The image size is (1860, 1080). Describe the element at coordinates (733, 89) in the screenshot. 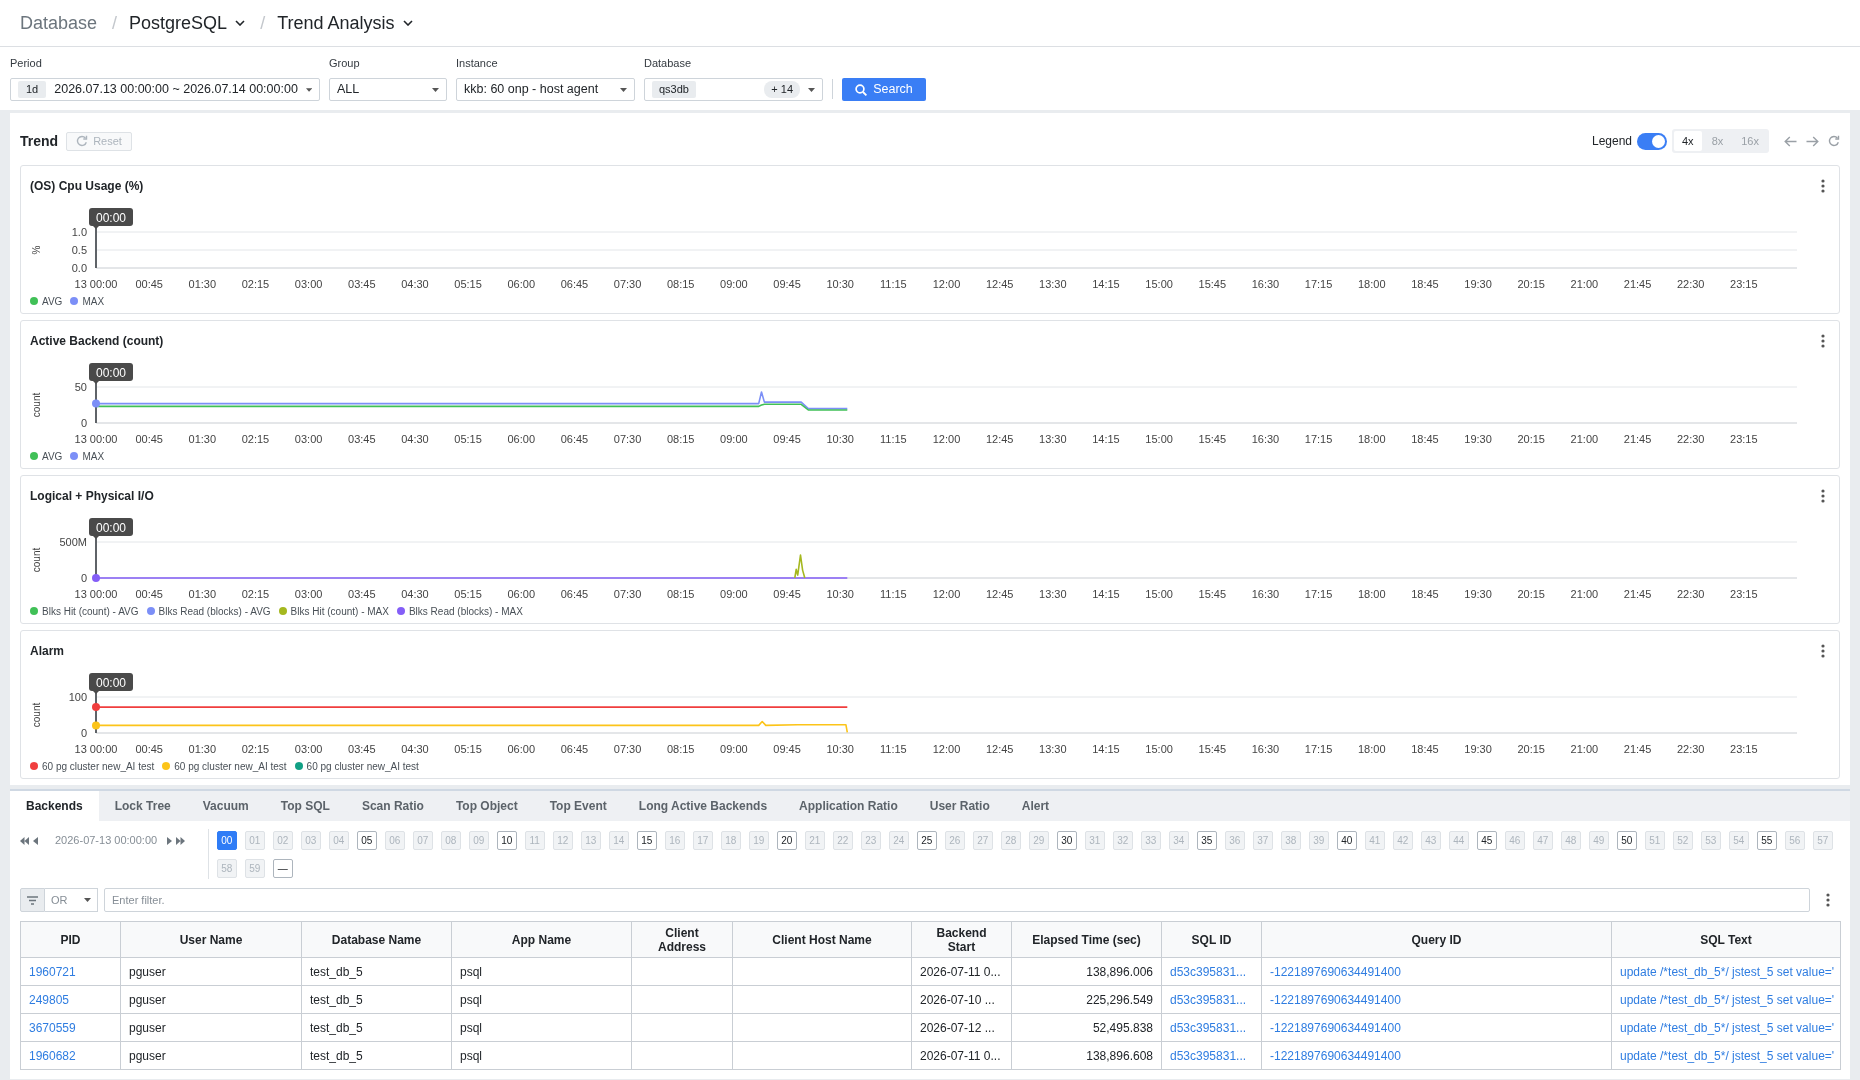

I see `database-select: qs3db + 14` at that location.